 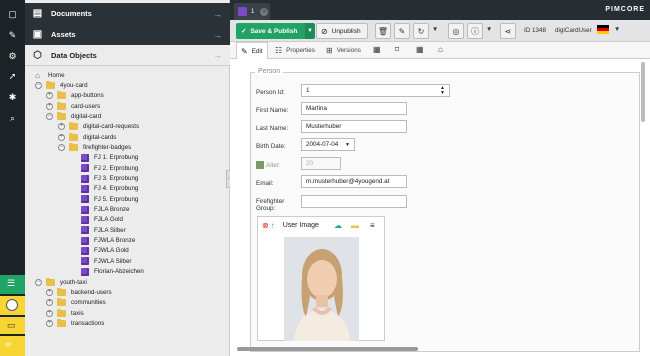 I want to click on folder-search-icon: ▬, so click(x=355, y=225).